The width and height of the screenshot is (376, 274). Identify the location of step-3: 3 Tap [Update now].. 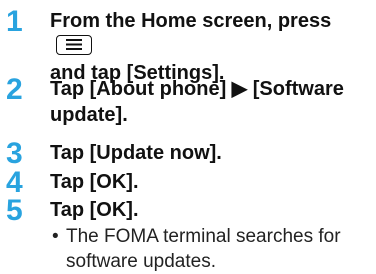
(188, 154).